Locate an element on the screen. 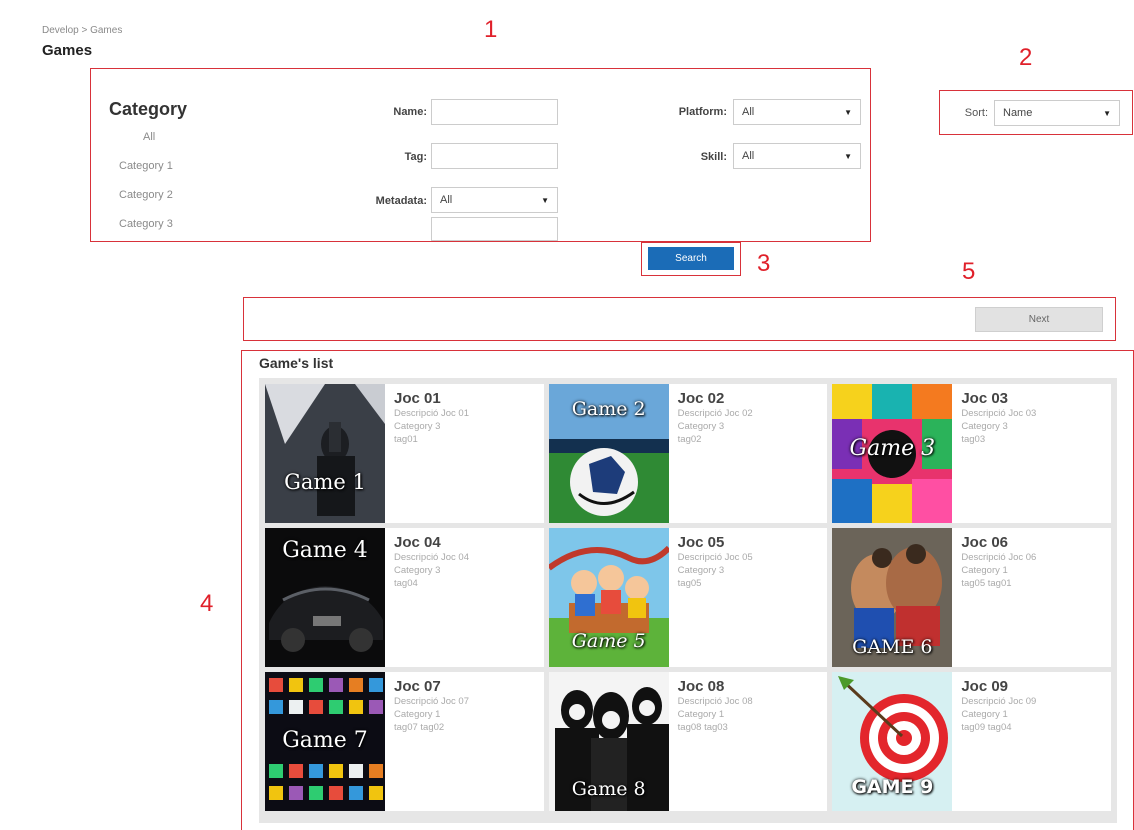  thumbnail-label: Game 3 is located at coordinates (892, 448).